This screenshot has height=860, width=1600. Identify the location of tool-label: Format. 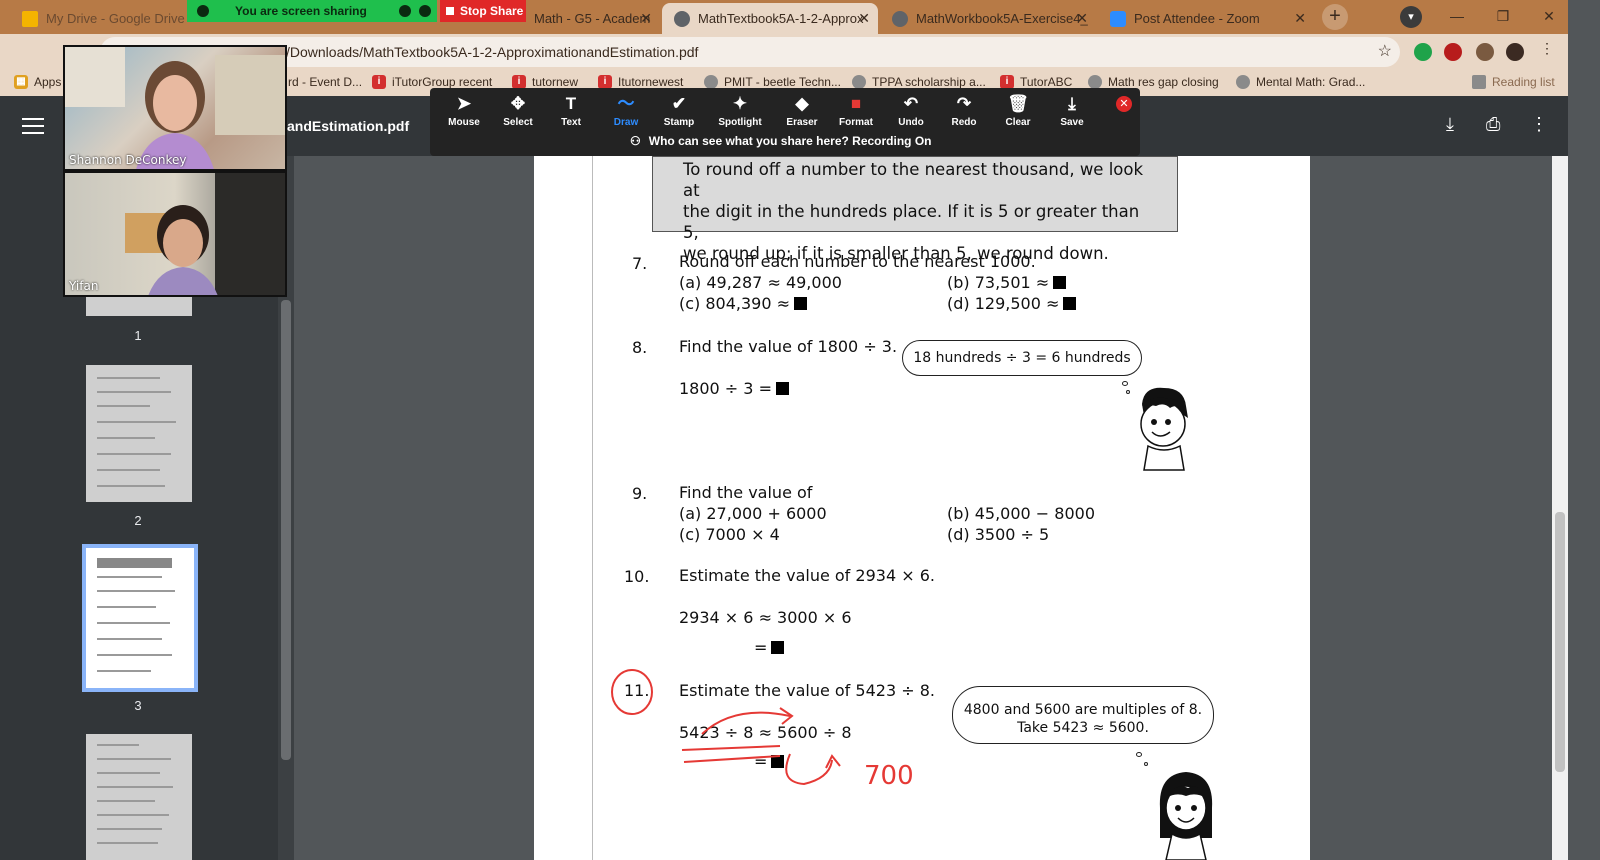
(856, 122).